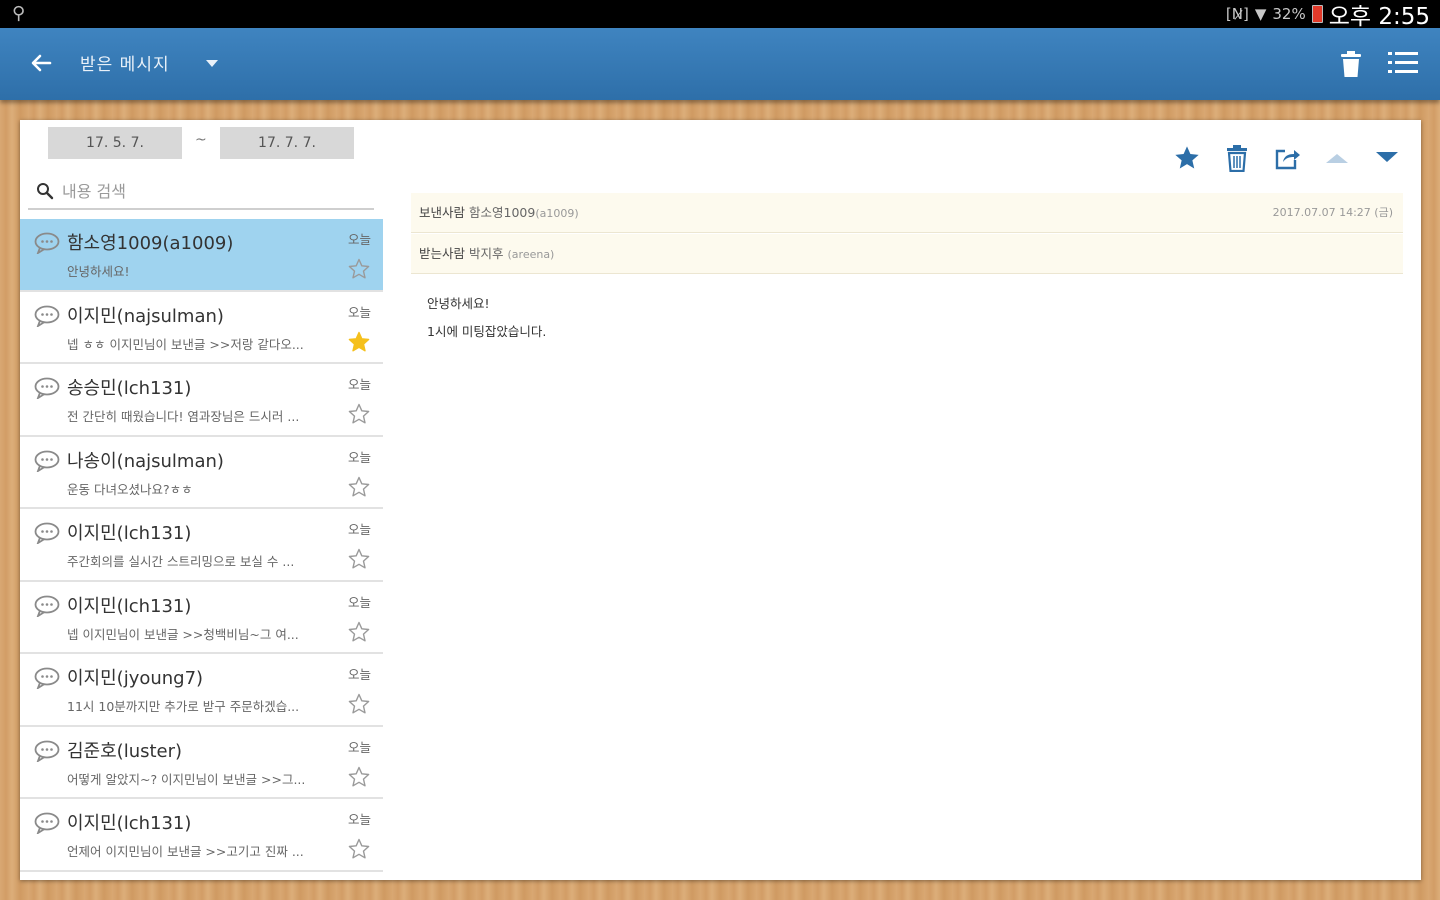 The image size is (1440, 900). Describe the element at coordinates (1332, 212) in the screenshot. I see `message-date: 2017.07.07 14:27 (금)` at that location.